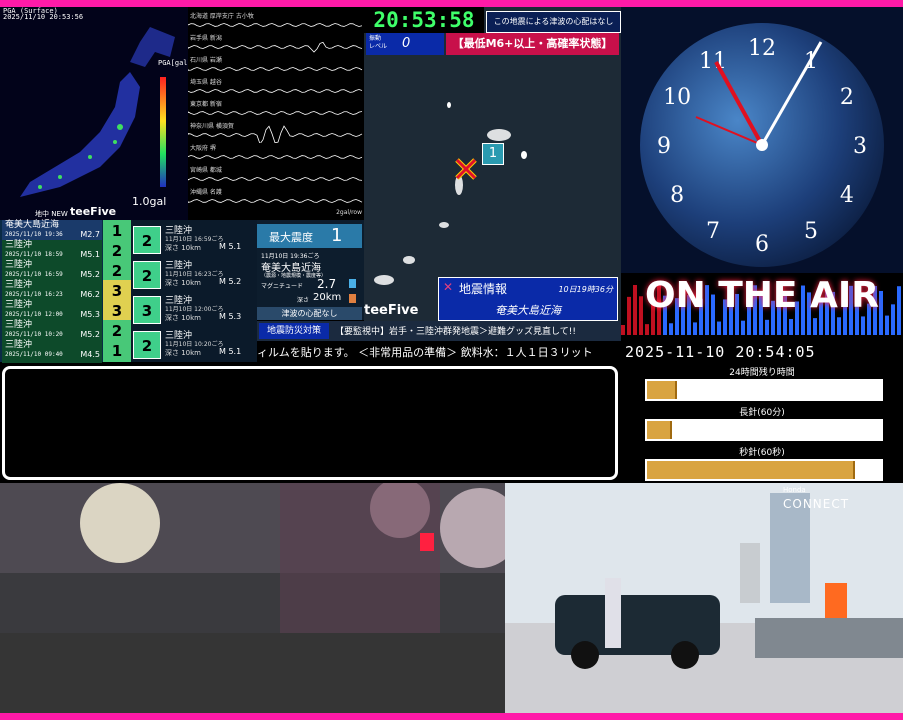 The width and height of the screenshot is (903, 720). I want to click on level-box: 振動 レベル 0, so click(405, 44).